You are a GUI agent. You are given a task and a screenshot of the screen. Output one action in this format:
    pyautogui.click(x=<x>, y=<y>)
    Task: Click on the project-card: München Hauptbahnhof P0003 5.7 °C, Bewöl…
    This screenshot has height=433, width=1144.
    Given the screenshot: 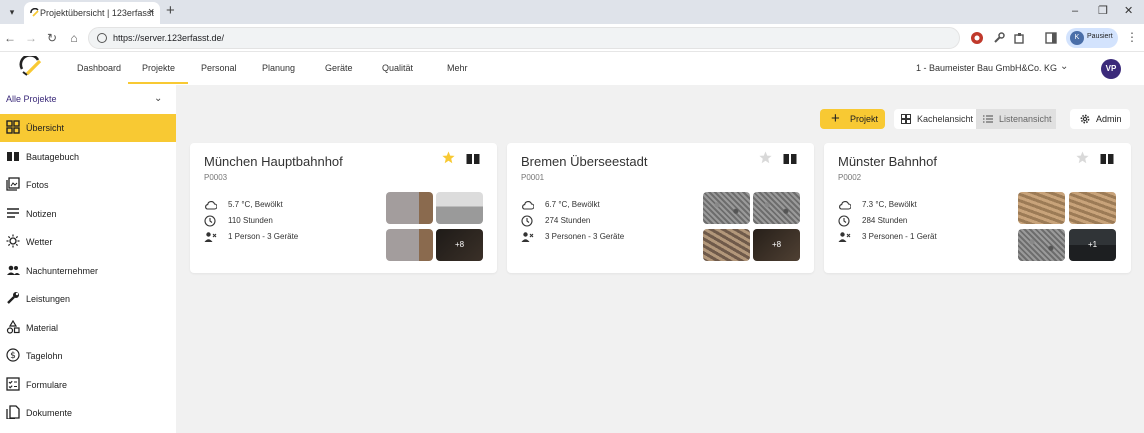 What is the action you would take?
    pyautogui.click(x=343, y=208)
    